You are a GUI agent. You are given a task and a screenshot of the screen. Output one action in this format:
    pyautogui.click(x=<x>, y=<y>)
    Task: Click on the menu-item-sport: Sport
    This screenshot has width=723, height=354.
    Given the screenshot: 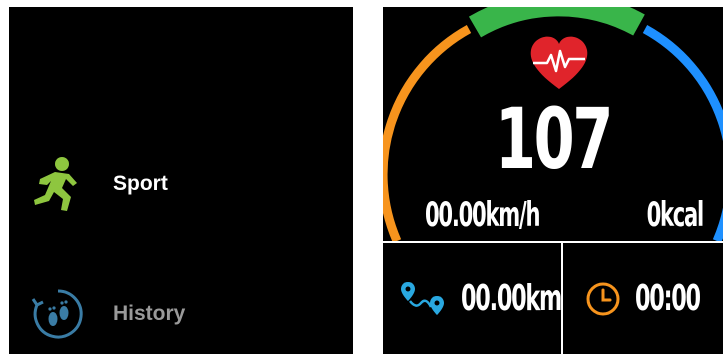 What is the action you would take?
    pyautogui.click(x=98, y=184)
    